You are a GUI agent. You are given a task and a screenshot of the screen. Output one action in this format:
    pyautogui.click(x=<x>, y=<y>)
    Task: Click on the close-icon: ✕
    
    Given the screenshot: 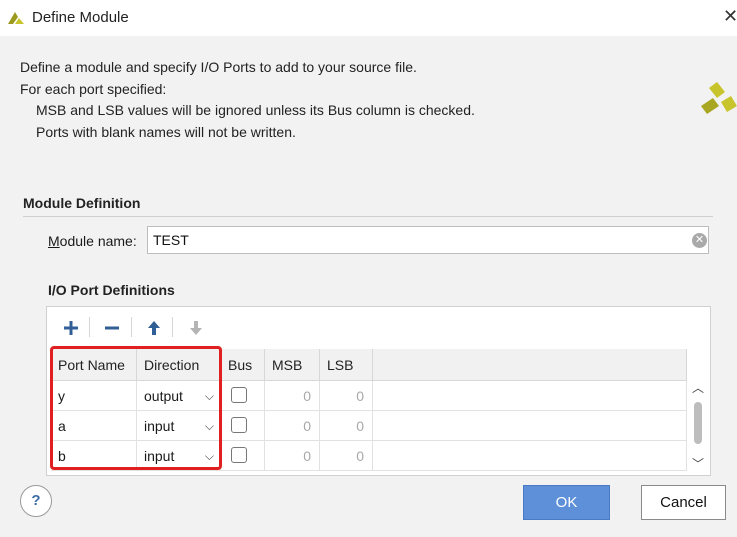 What is the action you would take?
    pyautogui.click(x=730, y=16)
    